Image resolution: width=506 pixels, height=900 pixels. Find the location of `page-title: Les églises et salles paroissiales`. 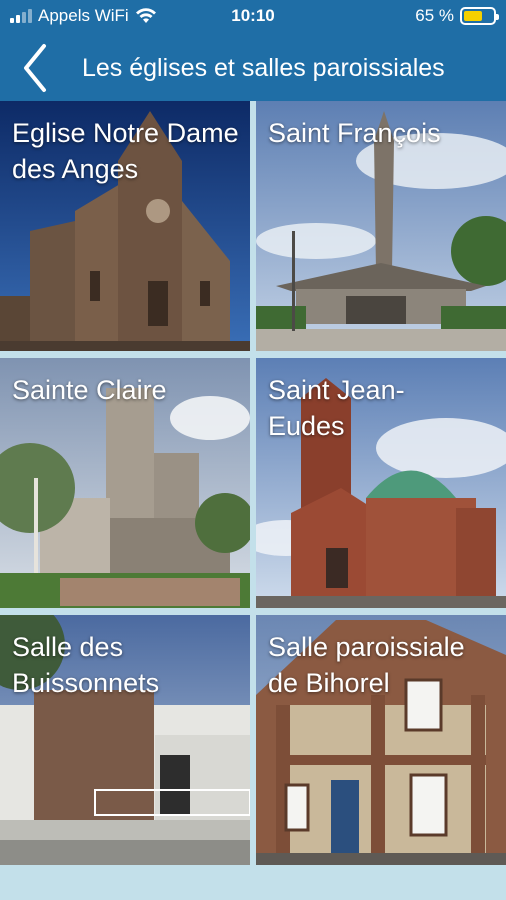

page-title: Les églises et salles paroissiales is located at coordinates (263, 68).